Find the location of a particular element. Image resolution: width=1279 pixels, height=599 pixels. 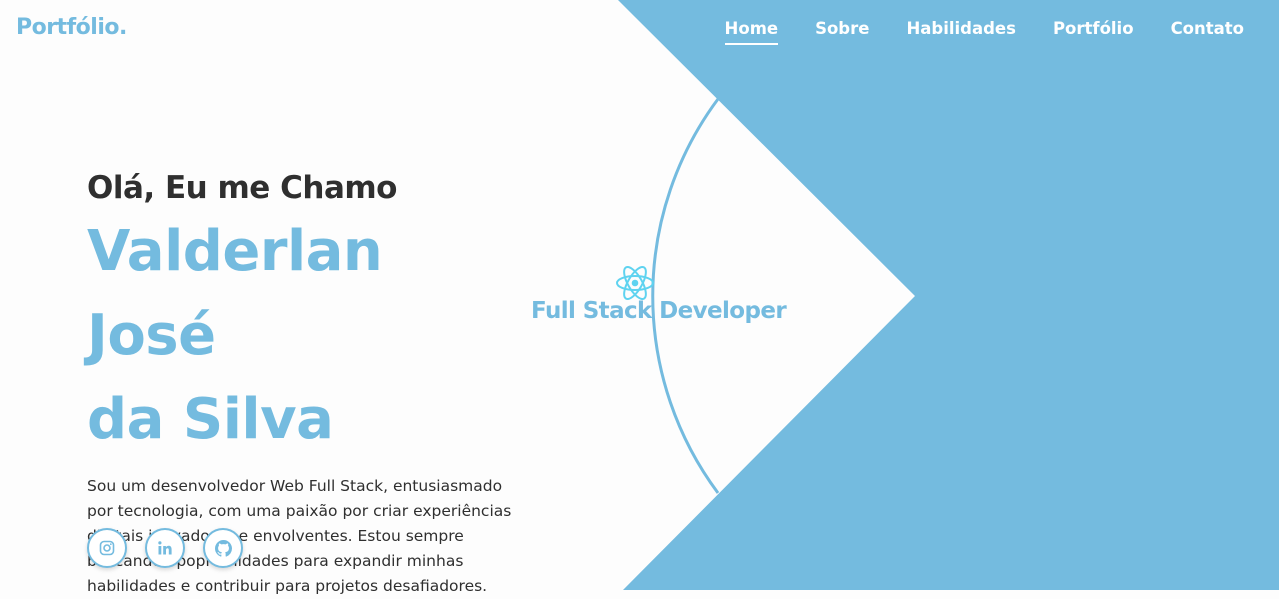

social-links is located at coordinates (165, 548).